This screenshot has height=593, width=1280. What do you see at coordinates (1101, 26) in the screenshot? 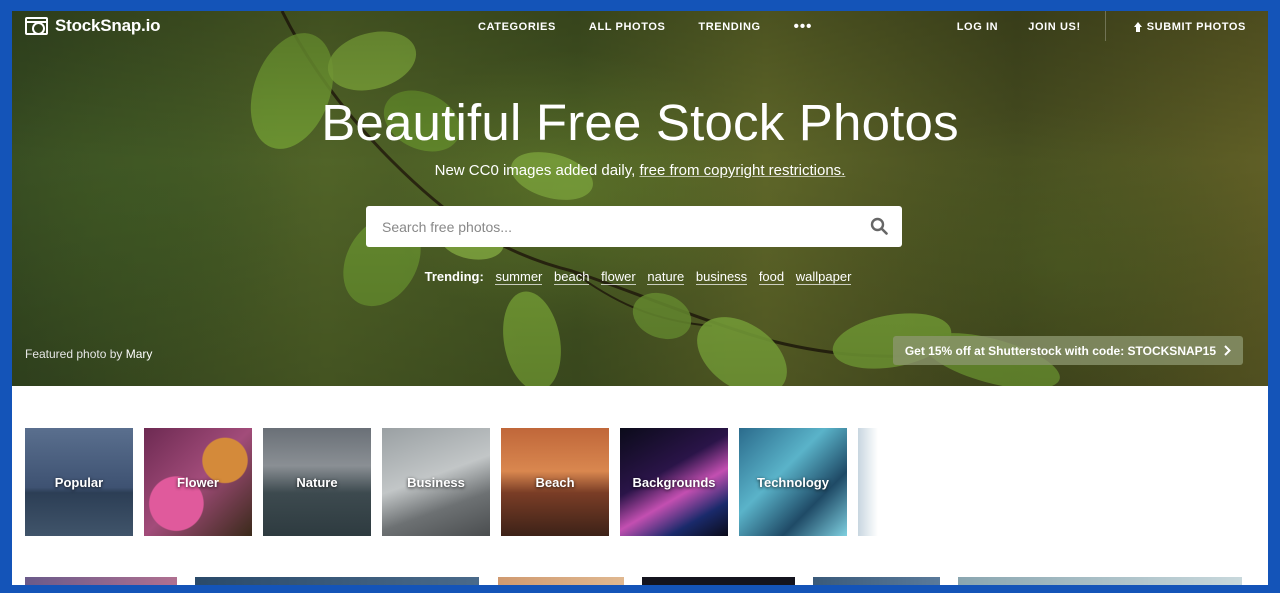
I see `account-nav: LOG IN JOIN US! SUBMIT PHOTOS` at bounding box center [1101, 26].